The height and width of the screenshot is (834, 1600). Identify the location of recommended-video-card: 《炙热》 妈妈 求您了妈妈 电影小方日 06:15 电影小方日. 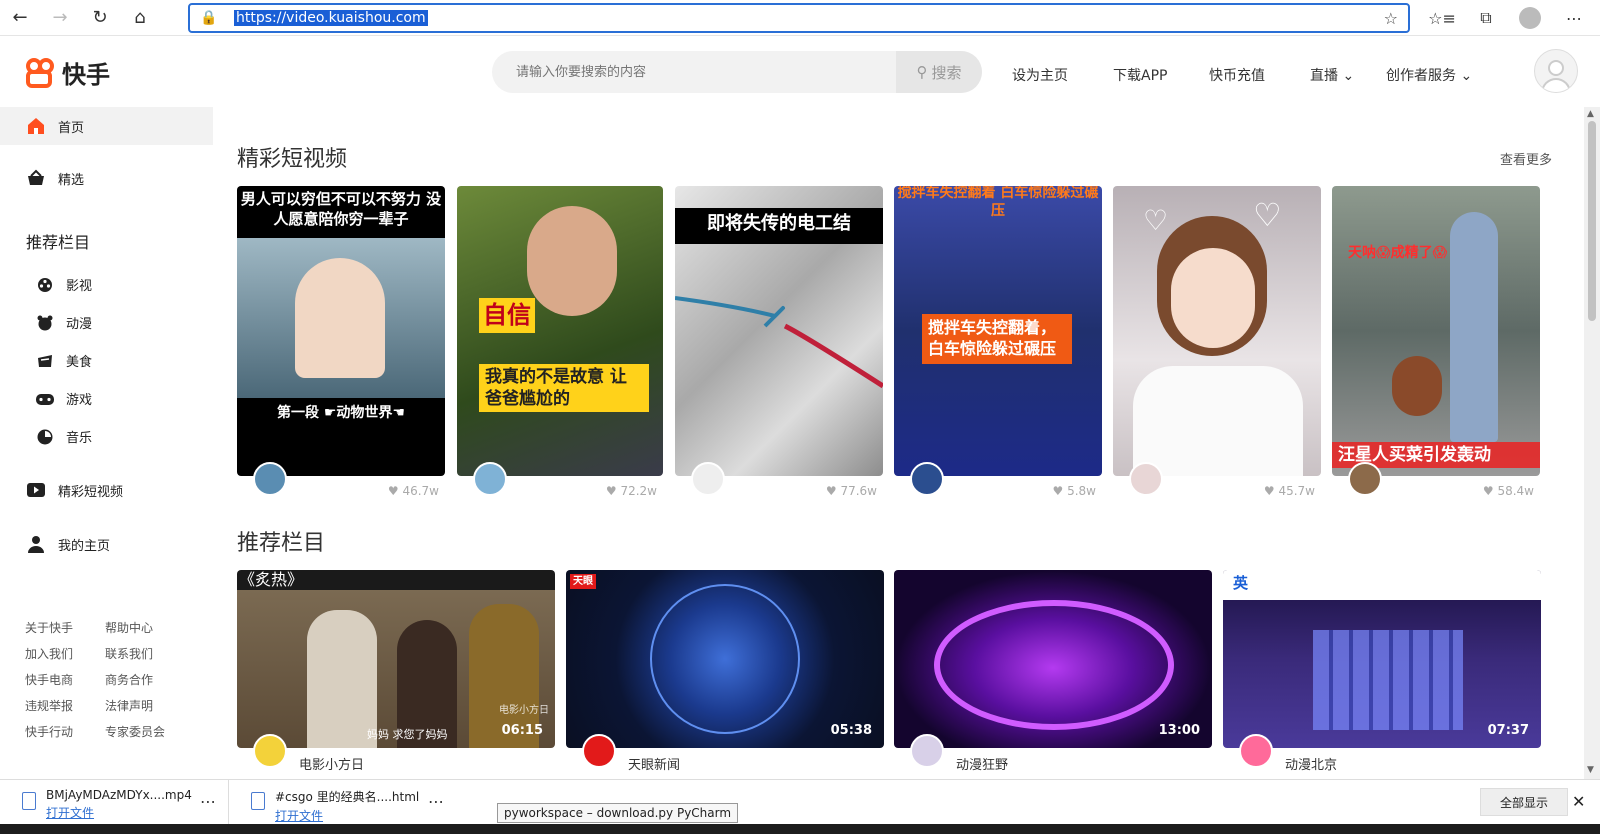
(396, 674).